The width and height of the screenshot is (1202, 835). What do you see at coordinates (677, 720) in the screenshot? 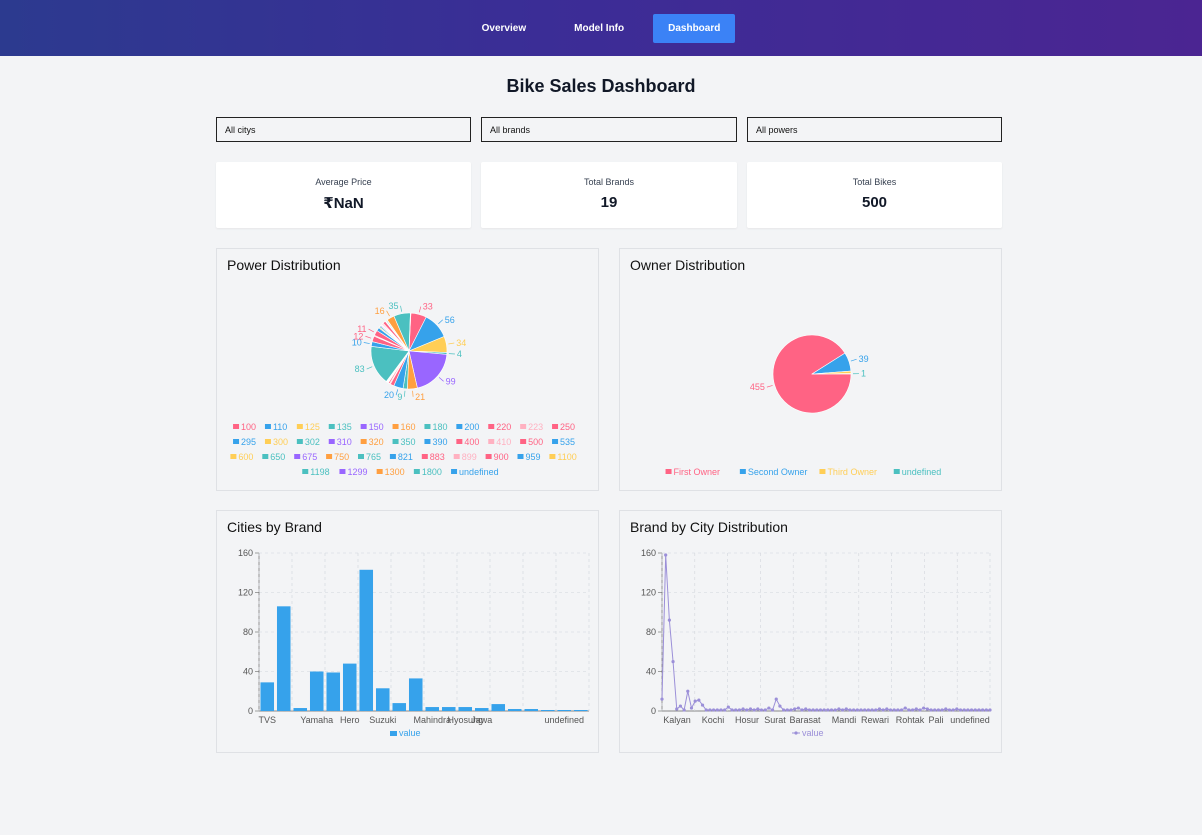
I see `x-tick-label: Kalyan` at bounding box center [677, 720].